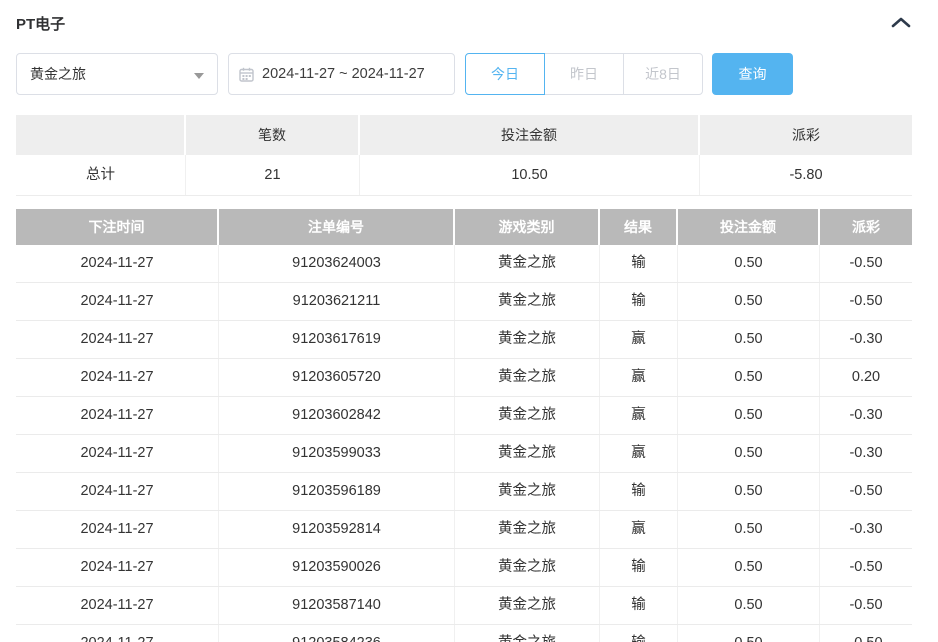  Describe the element at coordinates (639, 227) in the screenshot. I see `col-header-result: 结果` at that location.